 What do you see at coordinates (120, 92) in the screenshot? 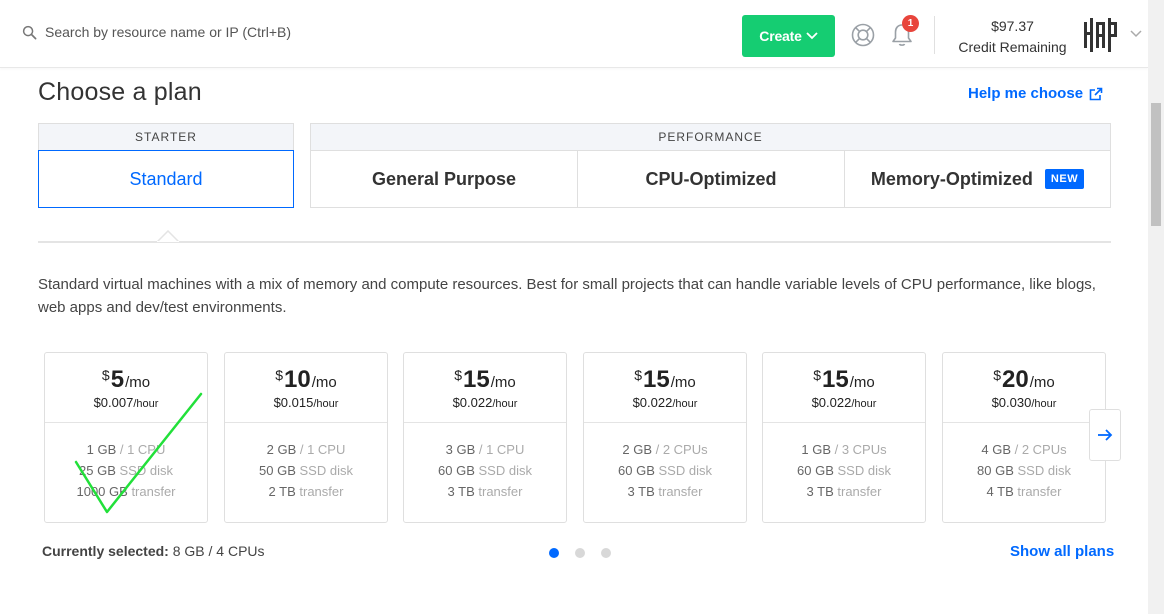
I see `page-title: Choose a plan` at bounding box center [120, 92].